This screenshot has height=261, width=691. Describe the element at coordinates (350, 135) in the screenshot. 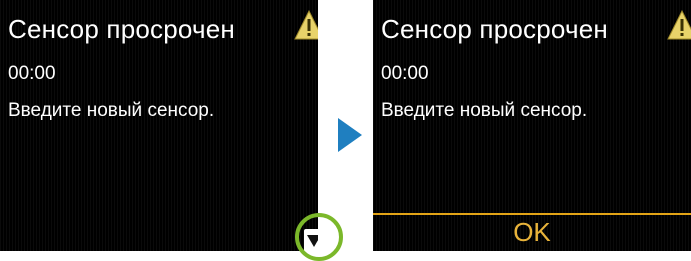

I see `play-arrow-icon` at that location.